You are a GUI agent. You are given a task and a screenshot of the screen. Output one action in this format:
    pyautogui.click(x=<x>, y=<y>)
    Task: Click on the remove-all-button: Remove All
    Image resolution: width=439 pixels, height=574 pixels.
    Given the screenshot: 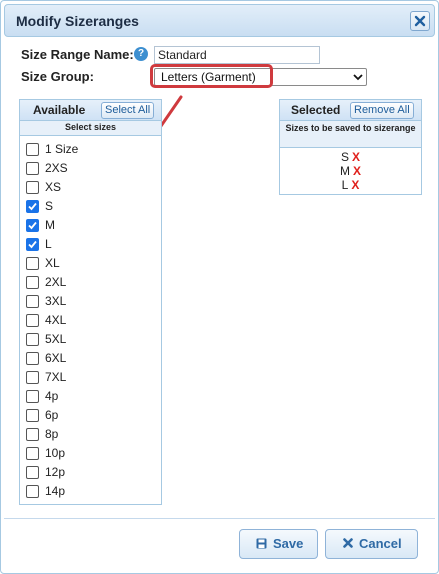 What is the action you would take?
    pyautogui.click(x=382, y=110)
    